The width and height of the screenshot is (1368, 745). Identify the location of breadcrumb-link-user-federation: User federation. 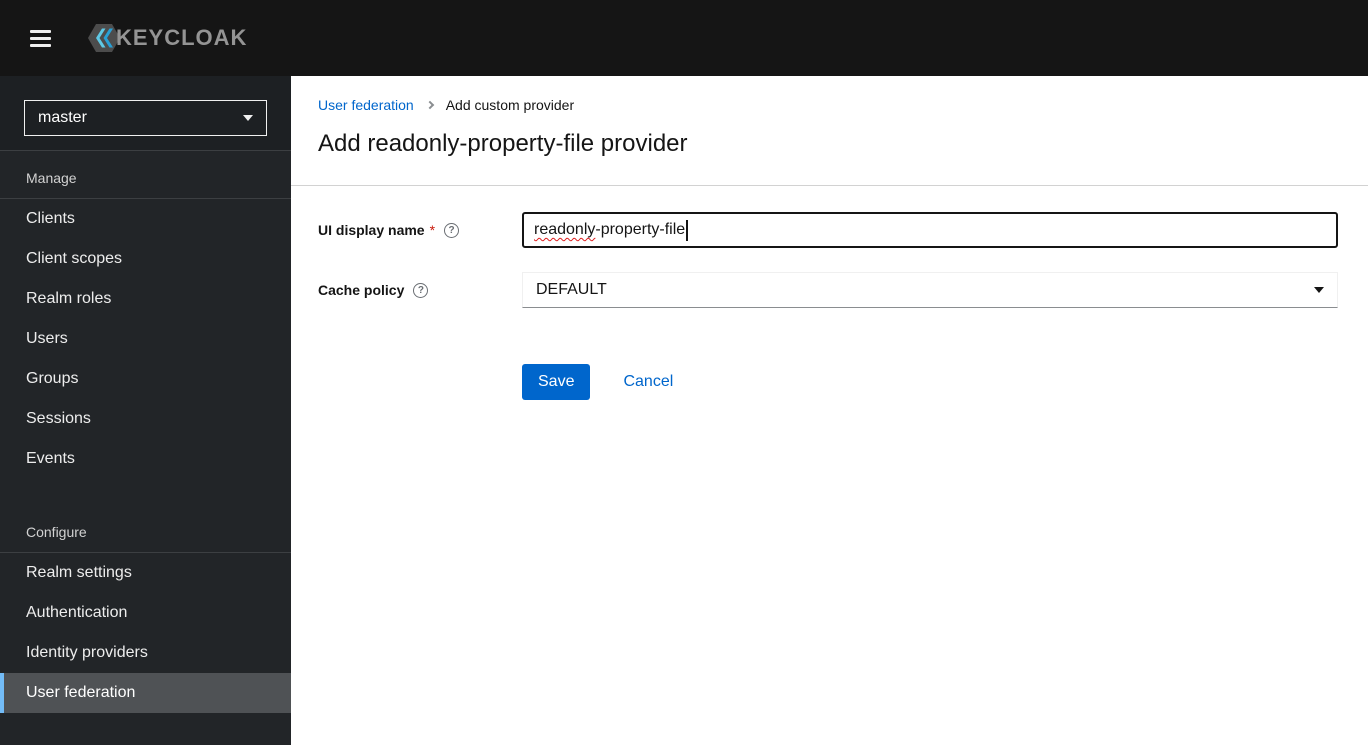
(366, 105).